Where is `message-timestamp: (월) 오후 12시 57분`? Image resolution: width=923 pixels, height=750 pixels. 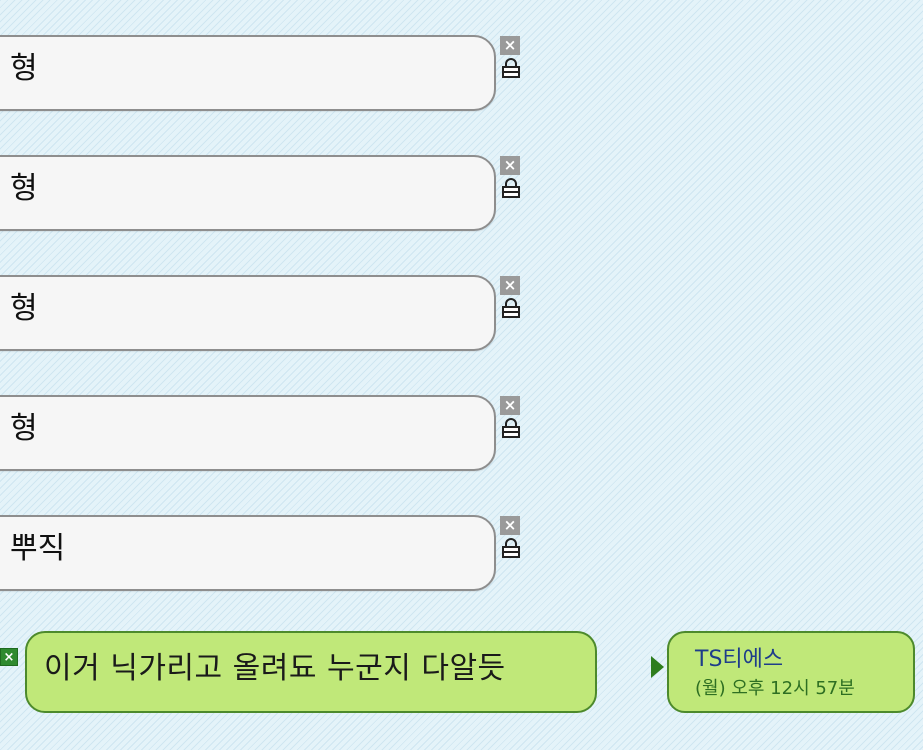 message-timestamp: (월) 오후 12시 57분 is located at coordinates (775, 688).